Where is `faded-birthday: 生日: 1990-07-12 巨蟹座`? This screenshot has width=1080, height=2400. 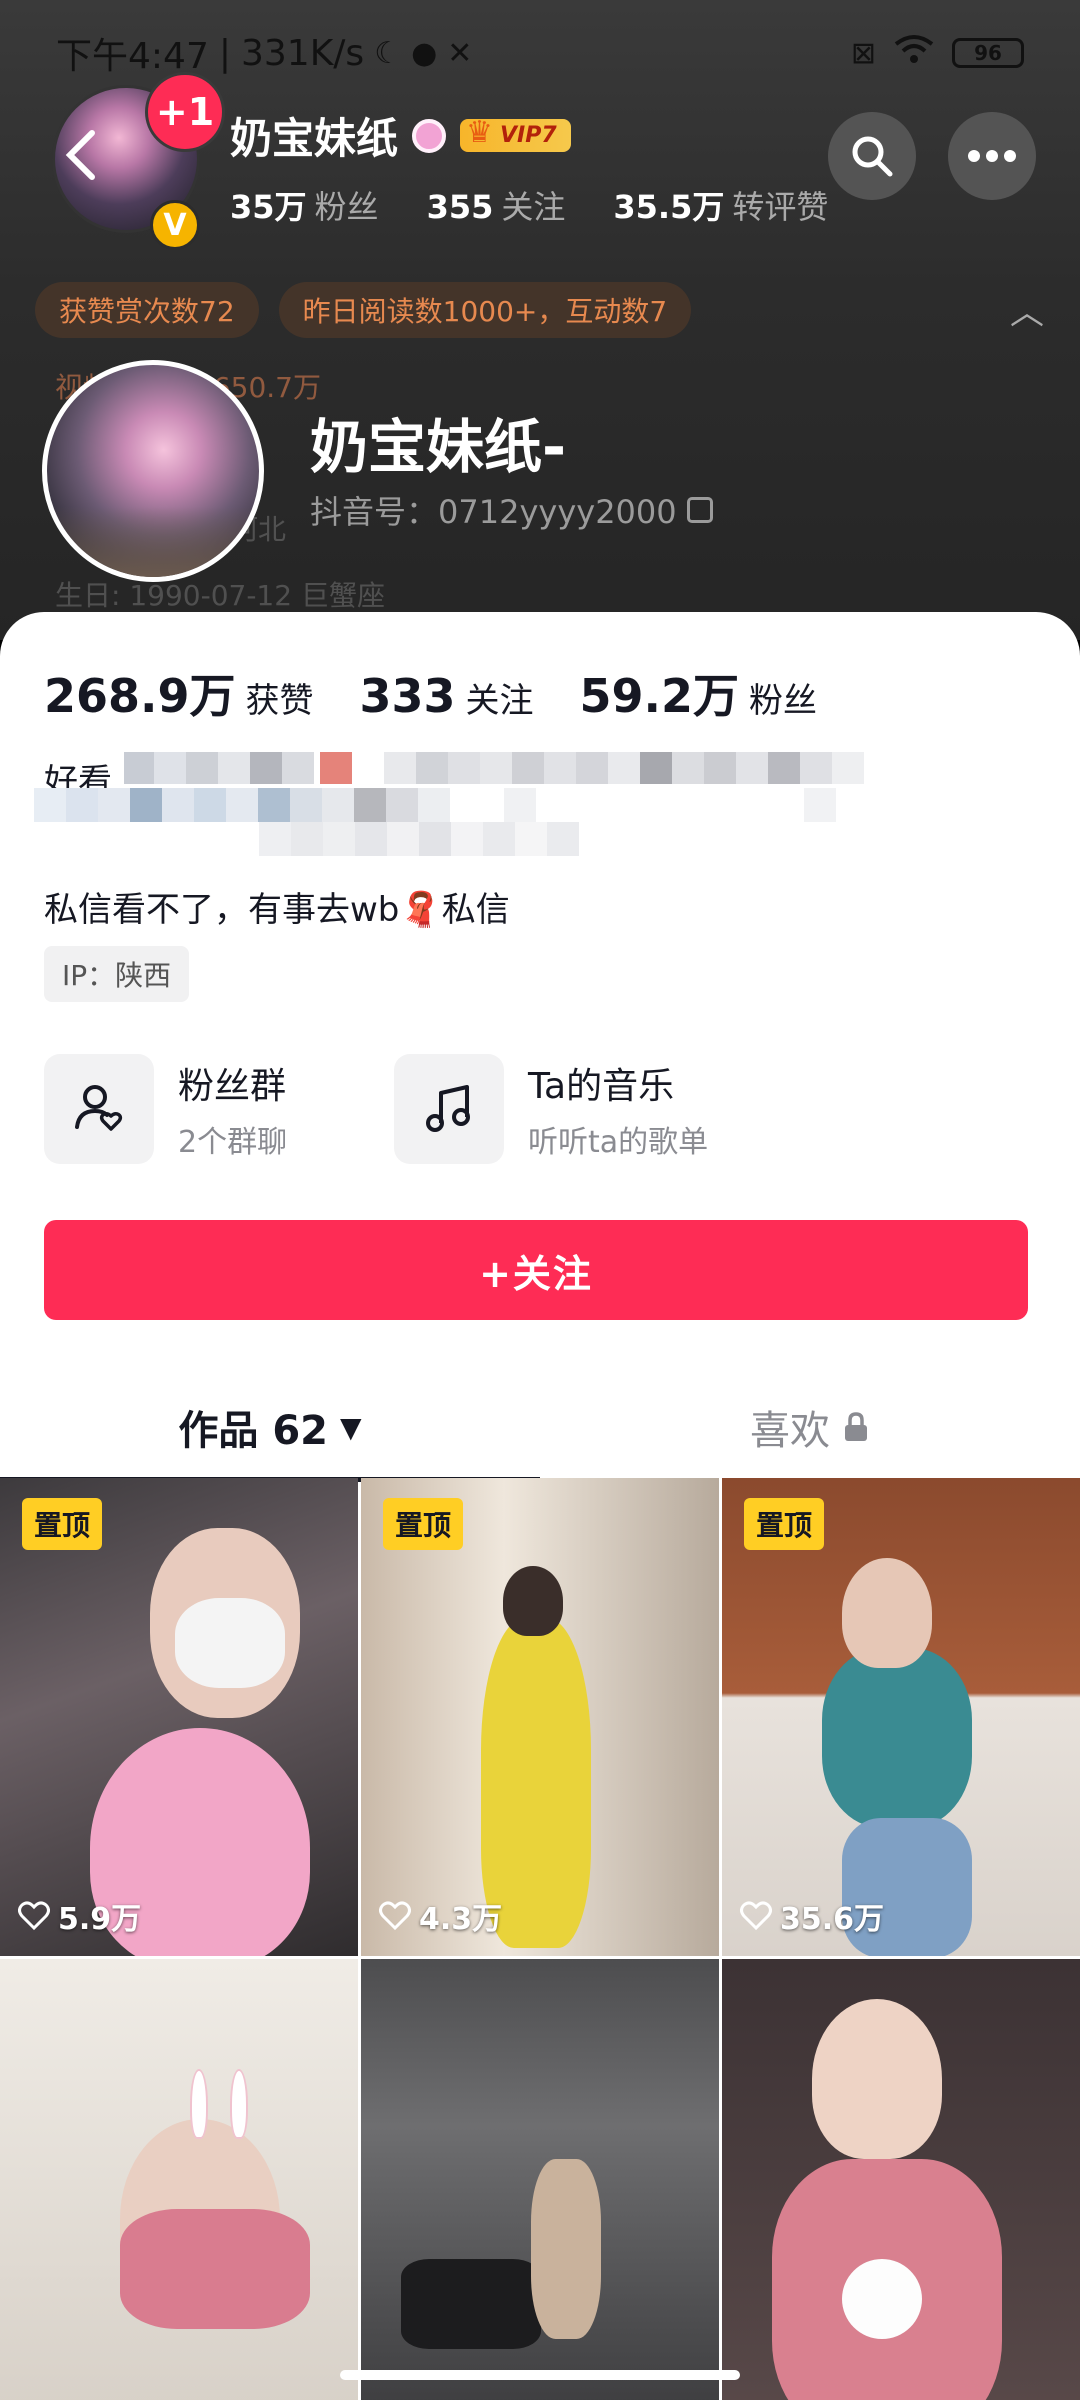
faded-birthday: 生日: 1990-07-12 巨蟹座 is located at coordinates (220, 595).